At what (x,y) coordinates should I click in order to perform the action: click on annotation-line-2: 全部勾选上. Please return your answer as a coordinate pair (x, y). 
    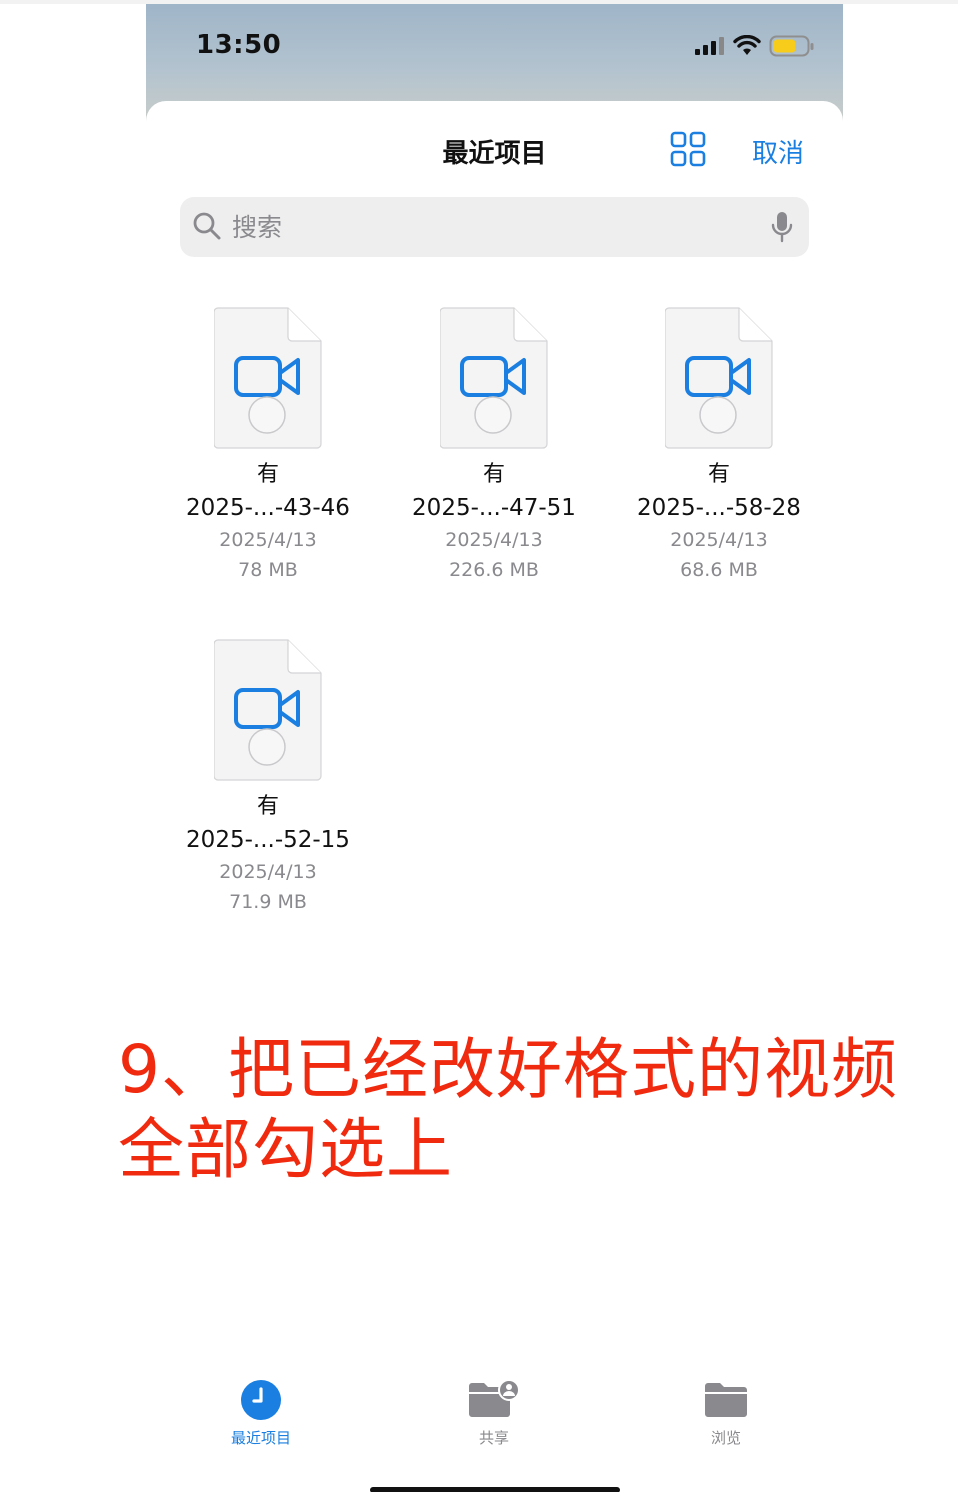
    Looking at the image, I should click on (285, 1149).